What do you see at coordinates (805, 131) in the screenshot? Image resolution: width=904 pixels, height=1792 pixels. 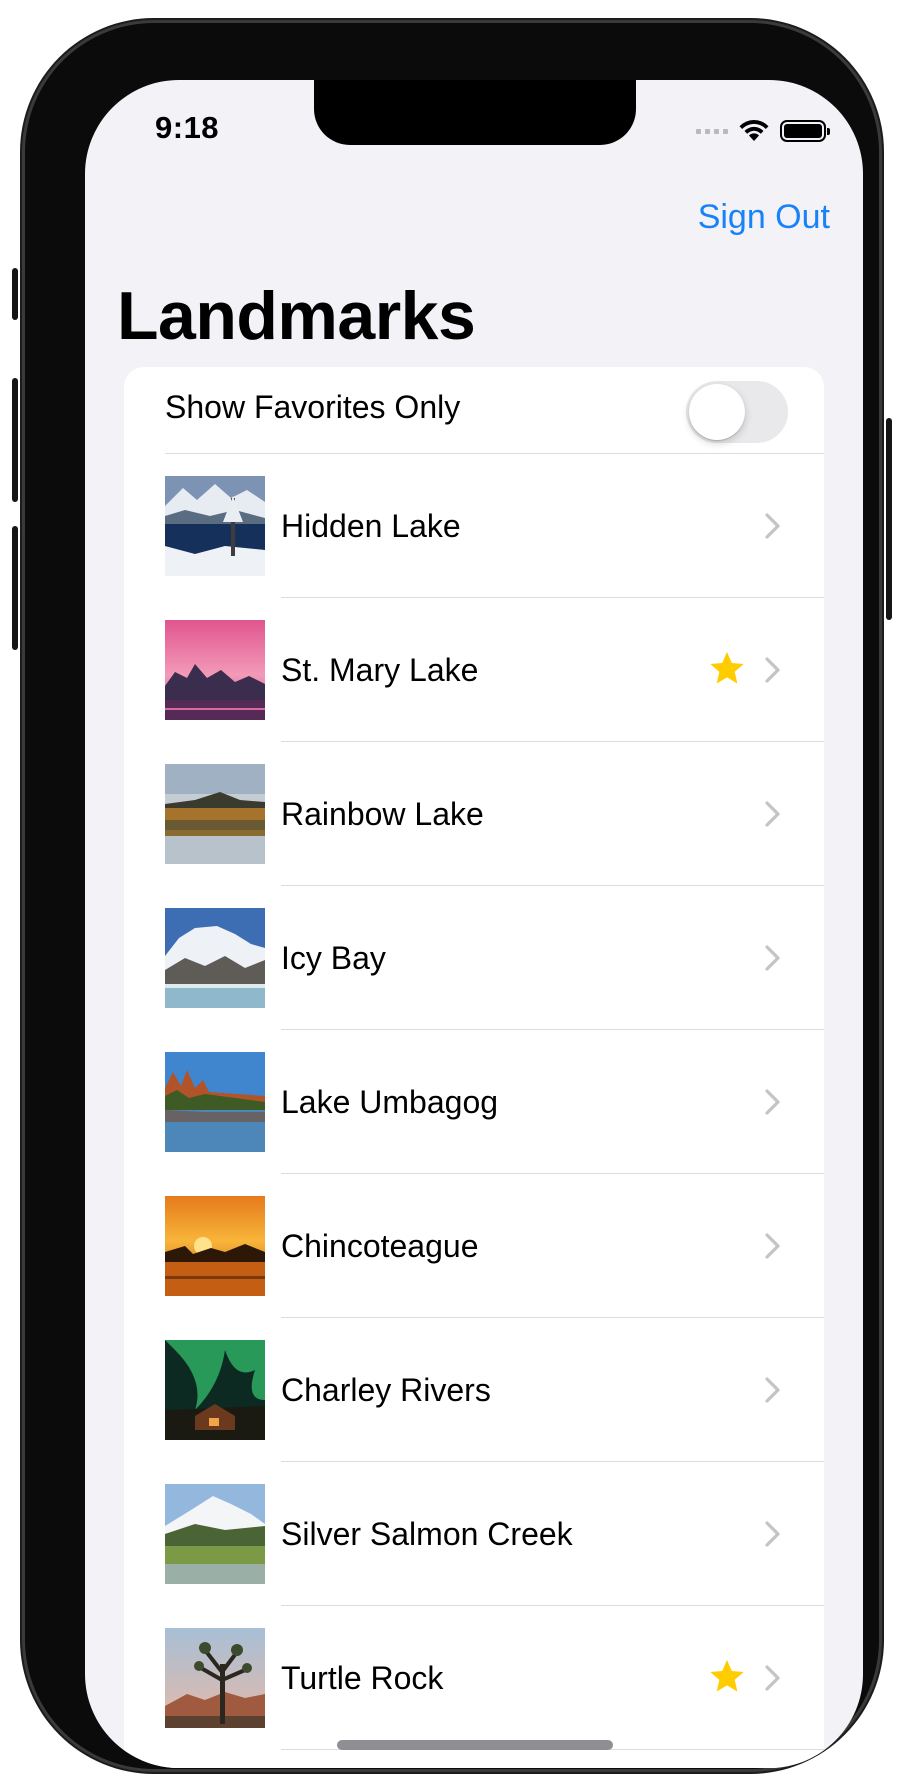 I see `battery-icon` at bounding box center [805, 131].